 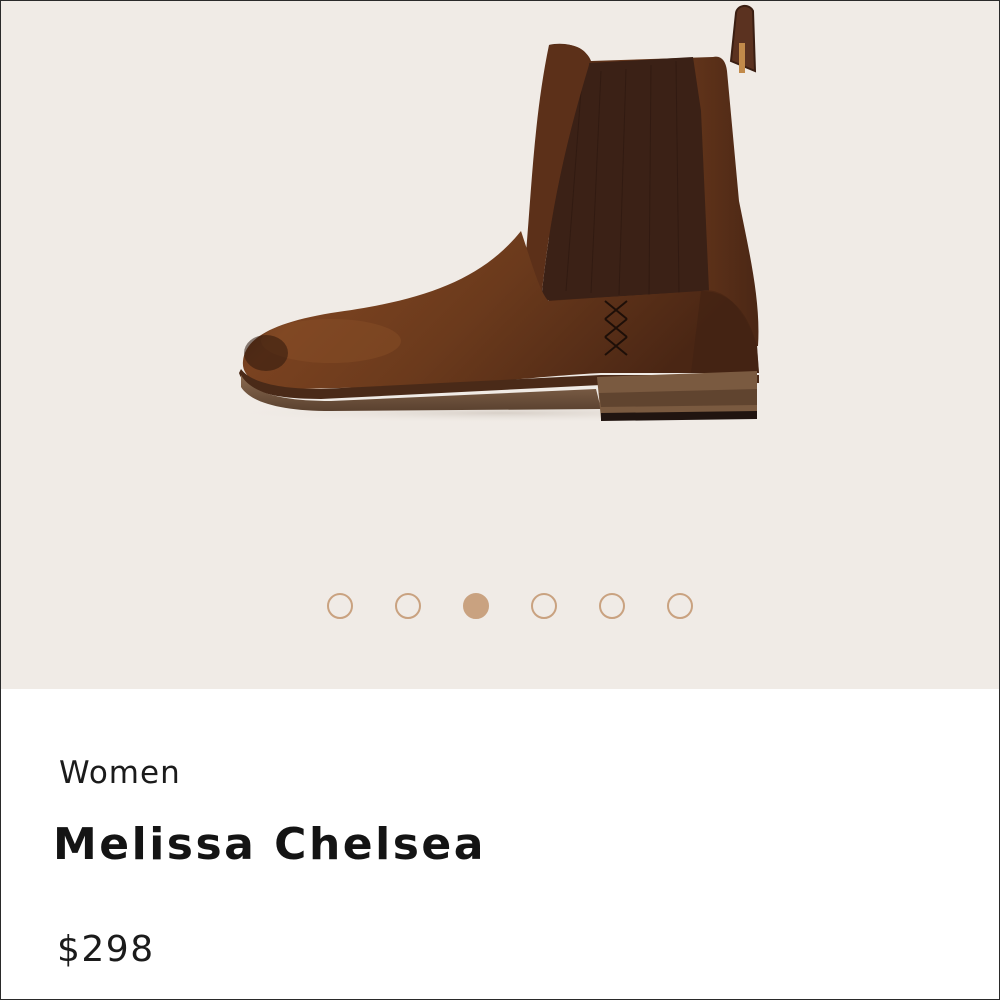 What do you see at coordinates (106, 949) in the screenshot?
I see `product-price: $298` at bounding box center [106, 949].